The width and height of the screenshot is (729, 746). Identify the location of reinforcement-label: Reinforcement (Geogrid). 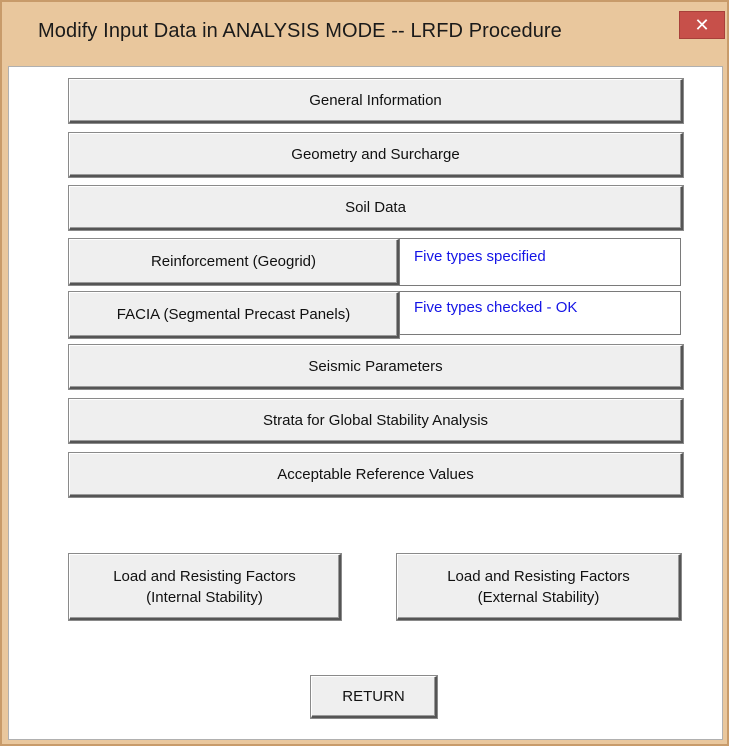
(233, 261).